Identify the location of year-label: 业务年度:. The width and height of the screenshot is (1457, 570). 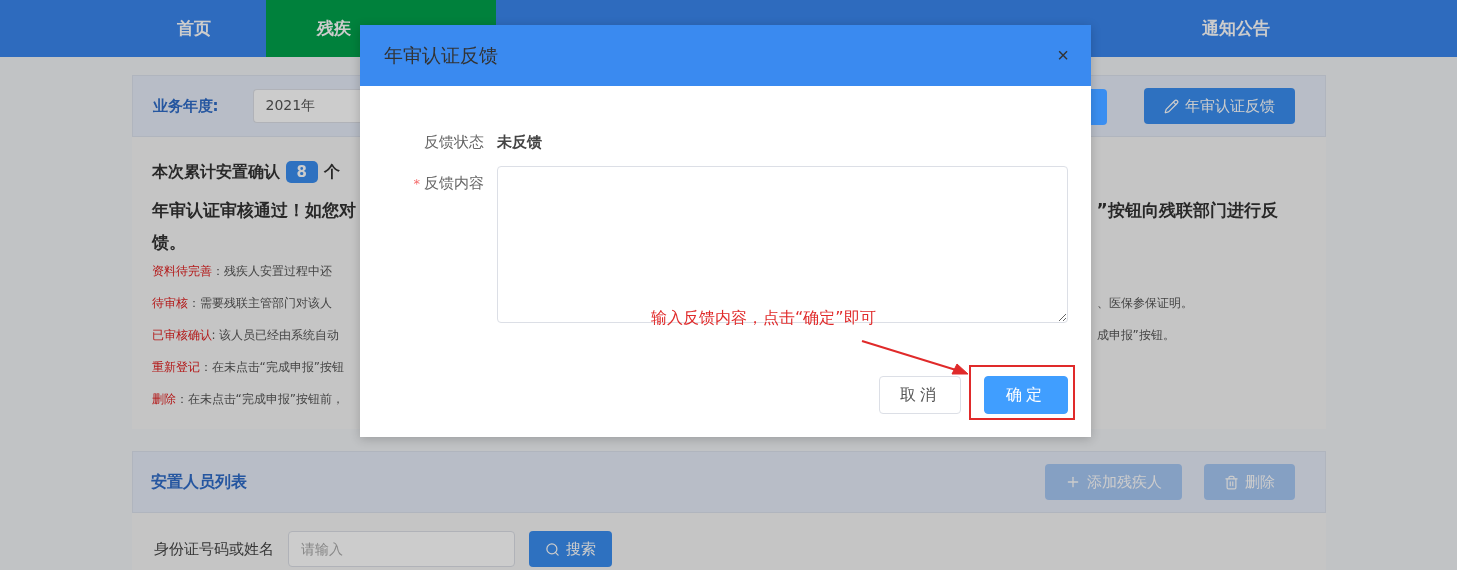
(186, 106).